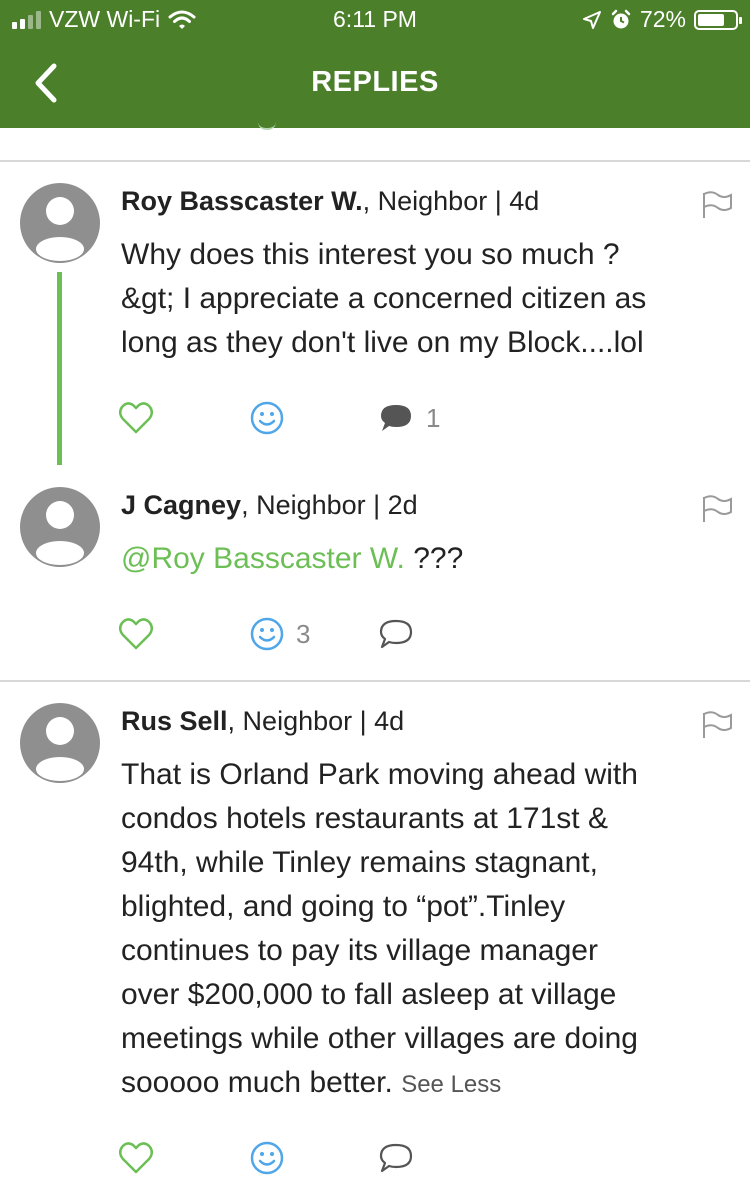  Describe the element at coordinates (318, 634) in the screenshot. I see `post-actions: 3` at that location.